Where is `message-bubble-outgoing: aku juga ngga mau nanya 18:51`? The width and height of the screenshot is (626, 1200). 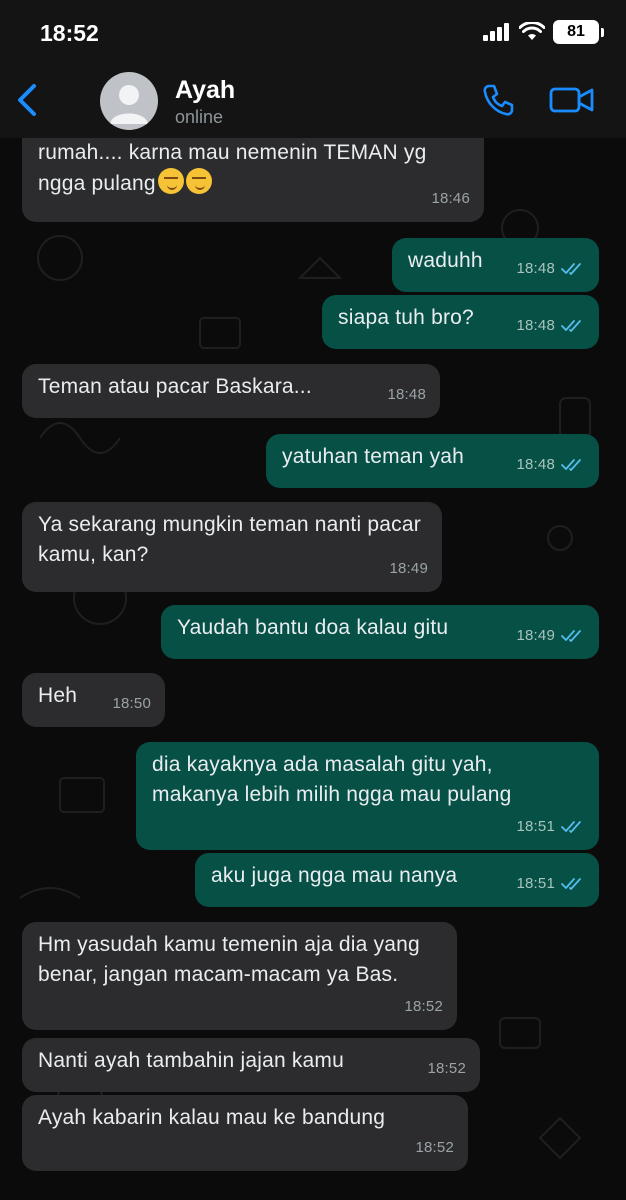
message-bubble-outgoing: aku juga ngga mau nanya 18:51 is located at coordinates (397, 880).